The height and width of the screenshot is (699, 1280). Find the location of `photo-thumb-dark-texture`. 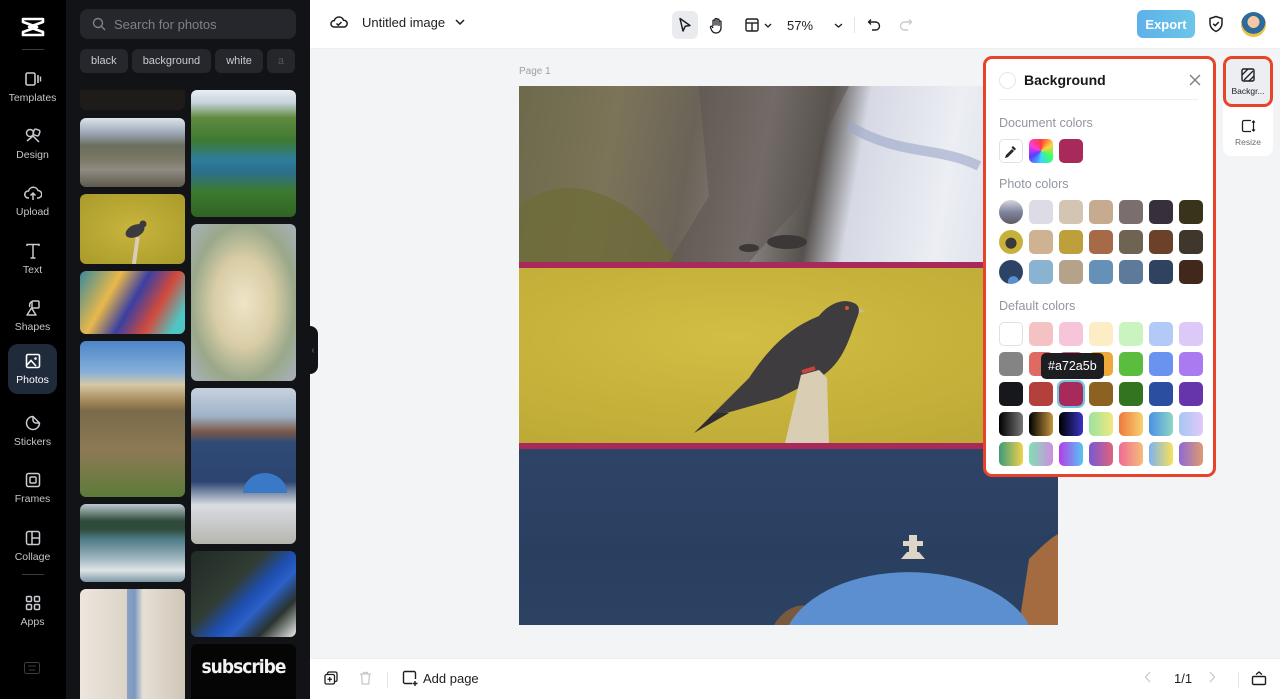

photo-thumb-dark-texture is located at coordinates (132, 100).